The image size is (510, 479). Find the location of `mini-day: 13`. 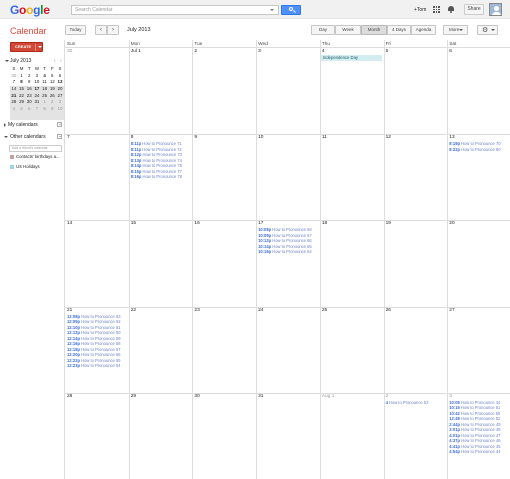

mini-day: 13 is located at coordinates (60, 82).